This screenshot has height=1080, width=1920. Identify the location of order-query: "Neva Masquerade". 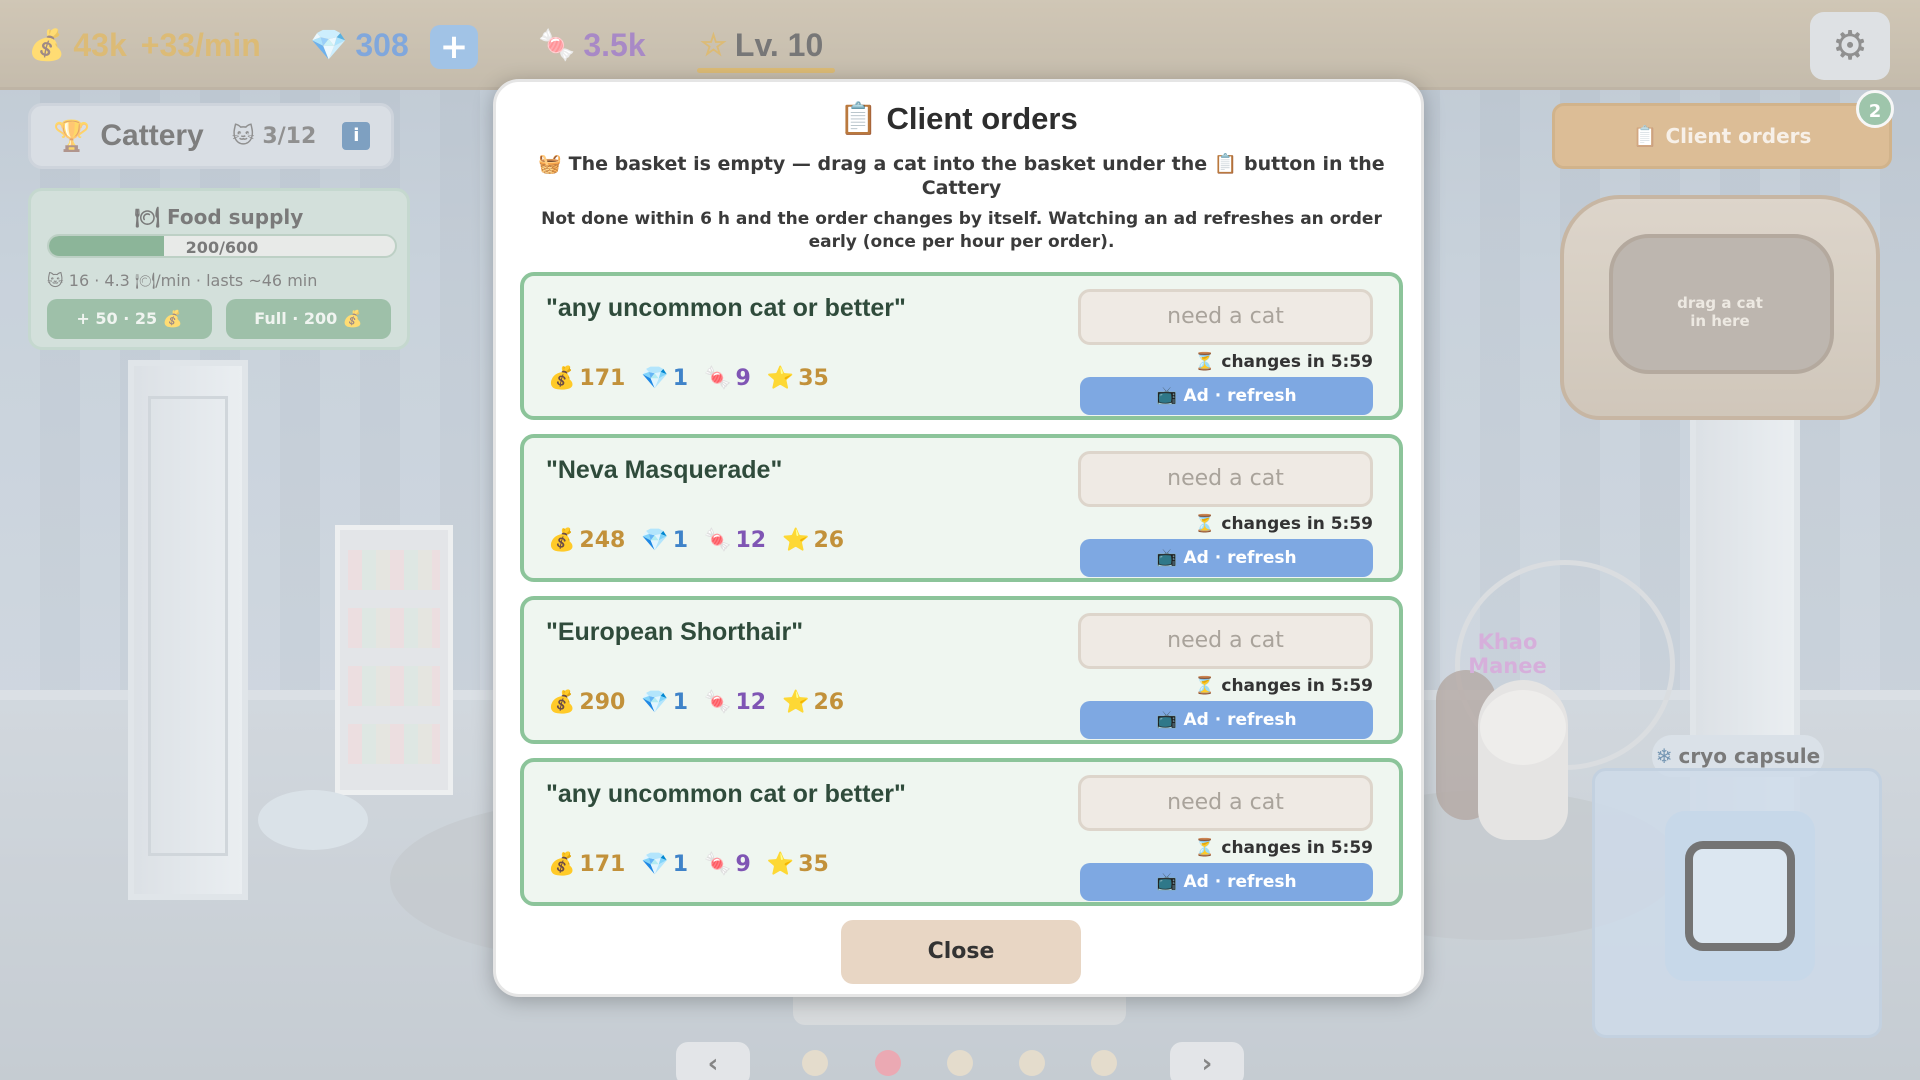
(664, 470).